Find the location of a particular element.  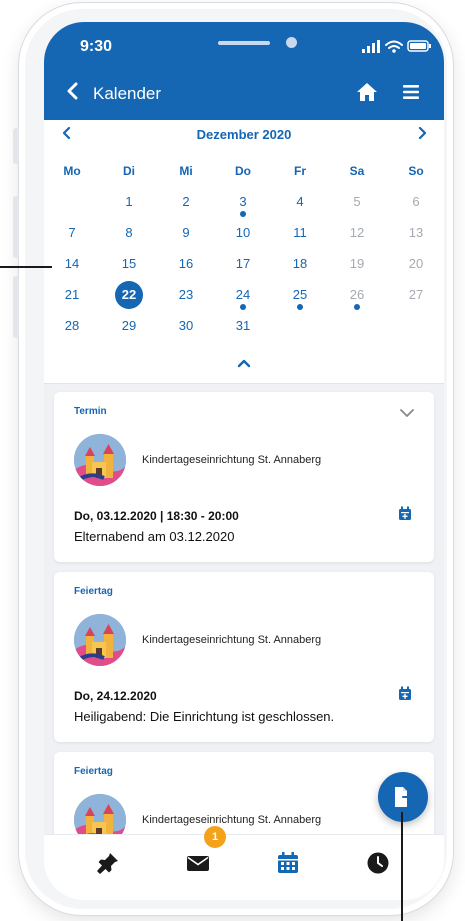

calendar-day: 10 is located at coordinates (243, 234).